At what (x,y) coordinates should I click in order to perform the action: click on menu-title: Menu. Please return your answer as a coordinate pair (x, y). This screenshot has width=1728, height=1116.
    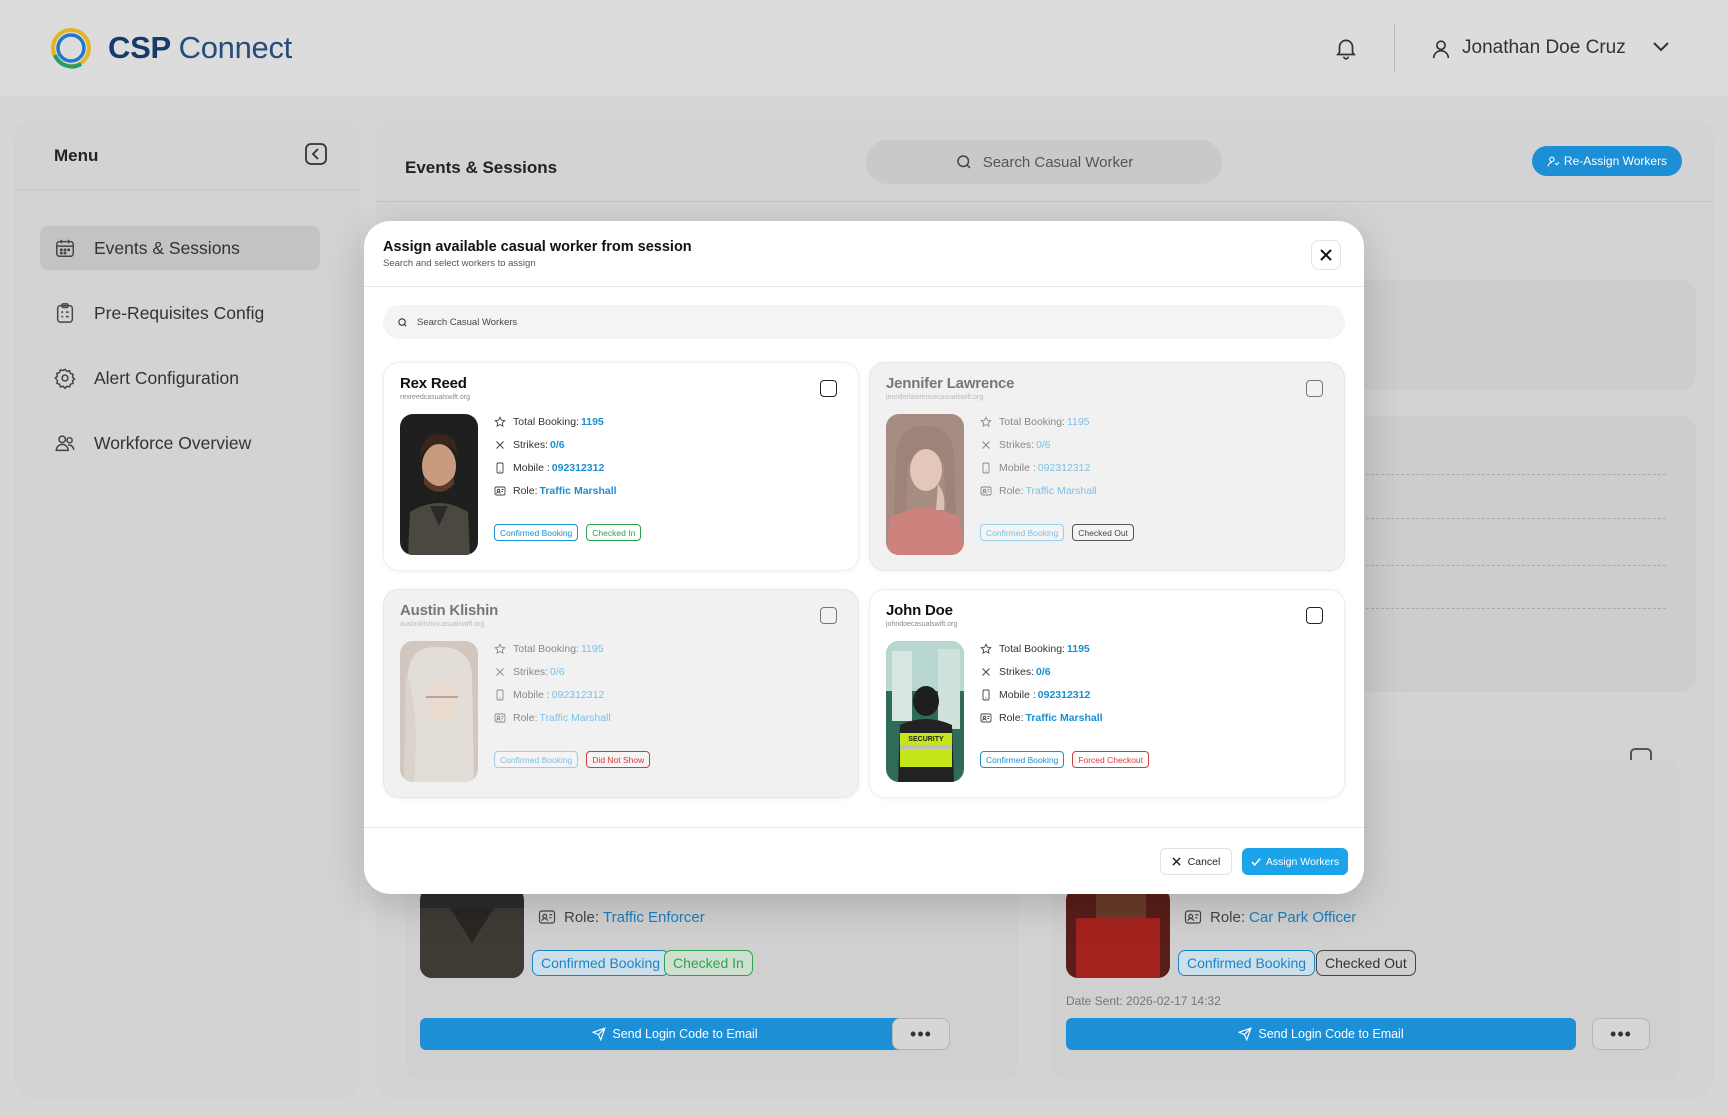
    Looking at the image, I should click on (76, 155).